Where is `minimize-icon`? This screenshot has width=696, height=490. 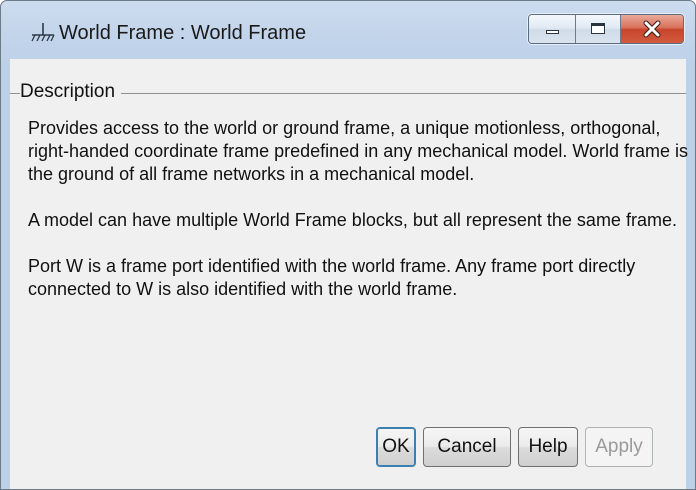
minimize-icon is located at coordinates (552, 32).